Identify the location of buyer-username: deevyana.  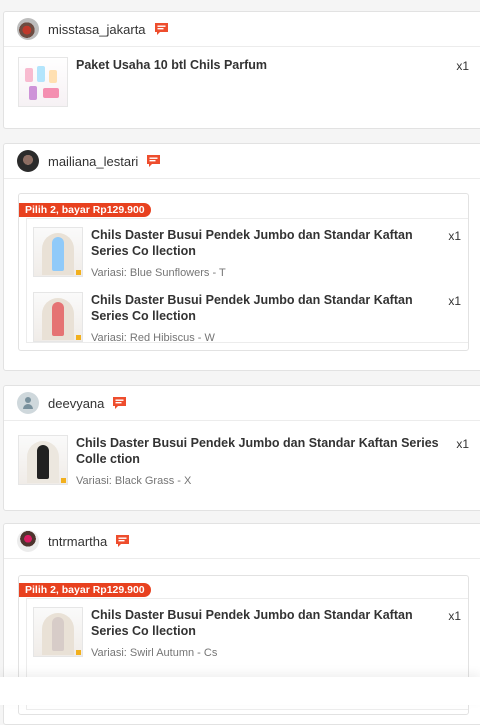
(76, 403).